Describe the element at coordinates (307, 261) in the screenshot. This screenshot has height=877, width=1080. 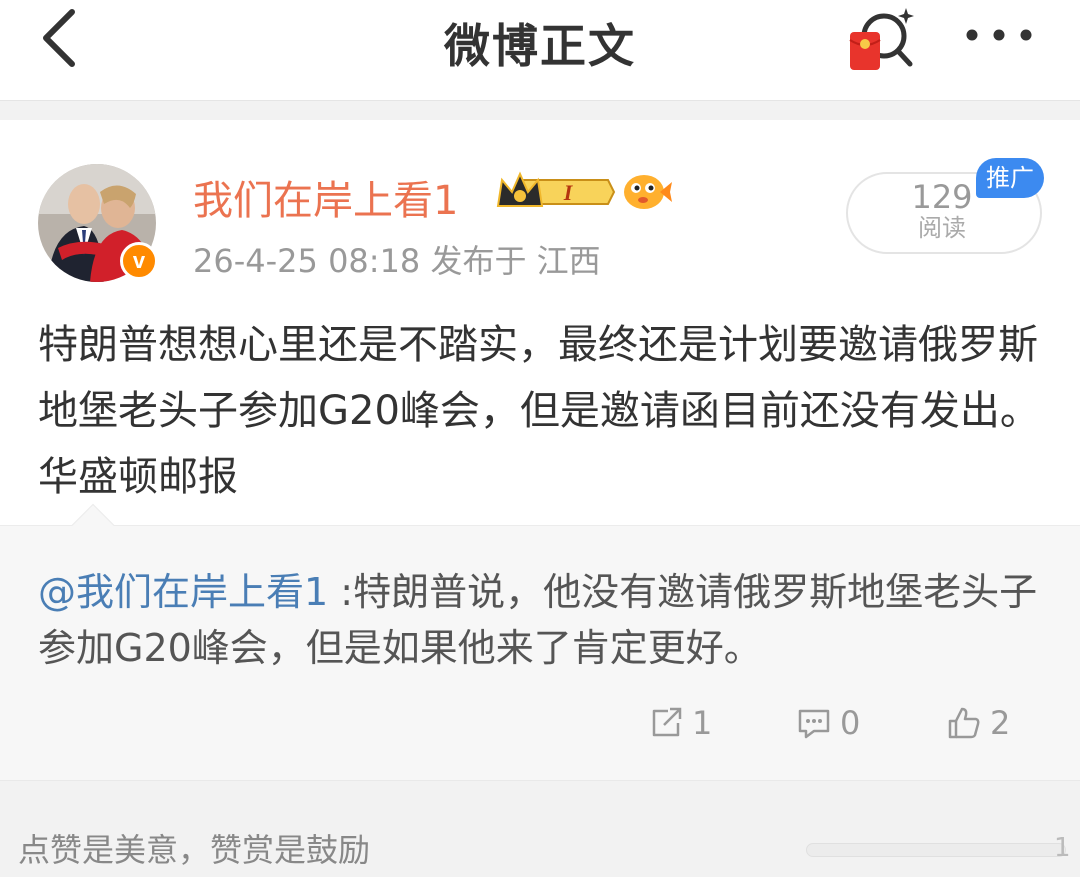
I see `post-time: 26-4-25 08:18` at that location.